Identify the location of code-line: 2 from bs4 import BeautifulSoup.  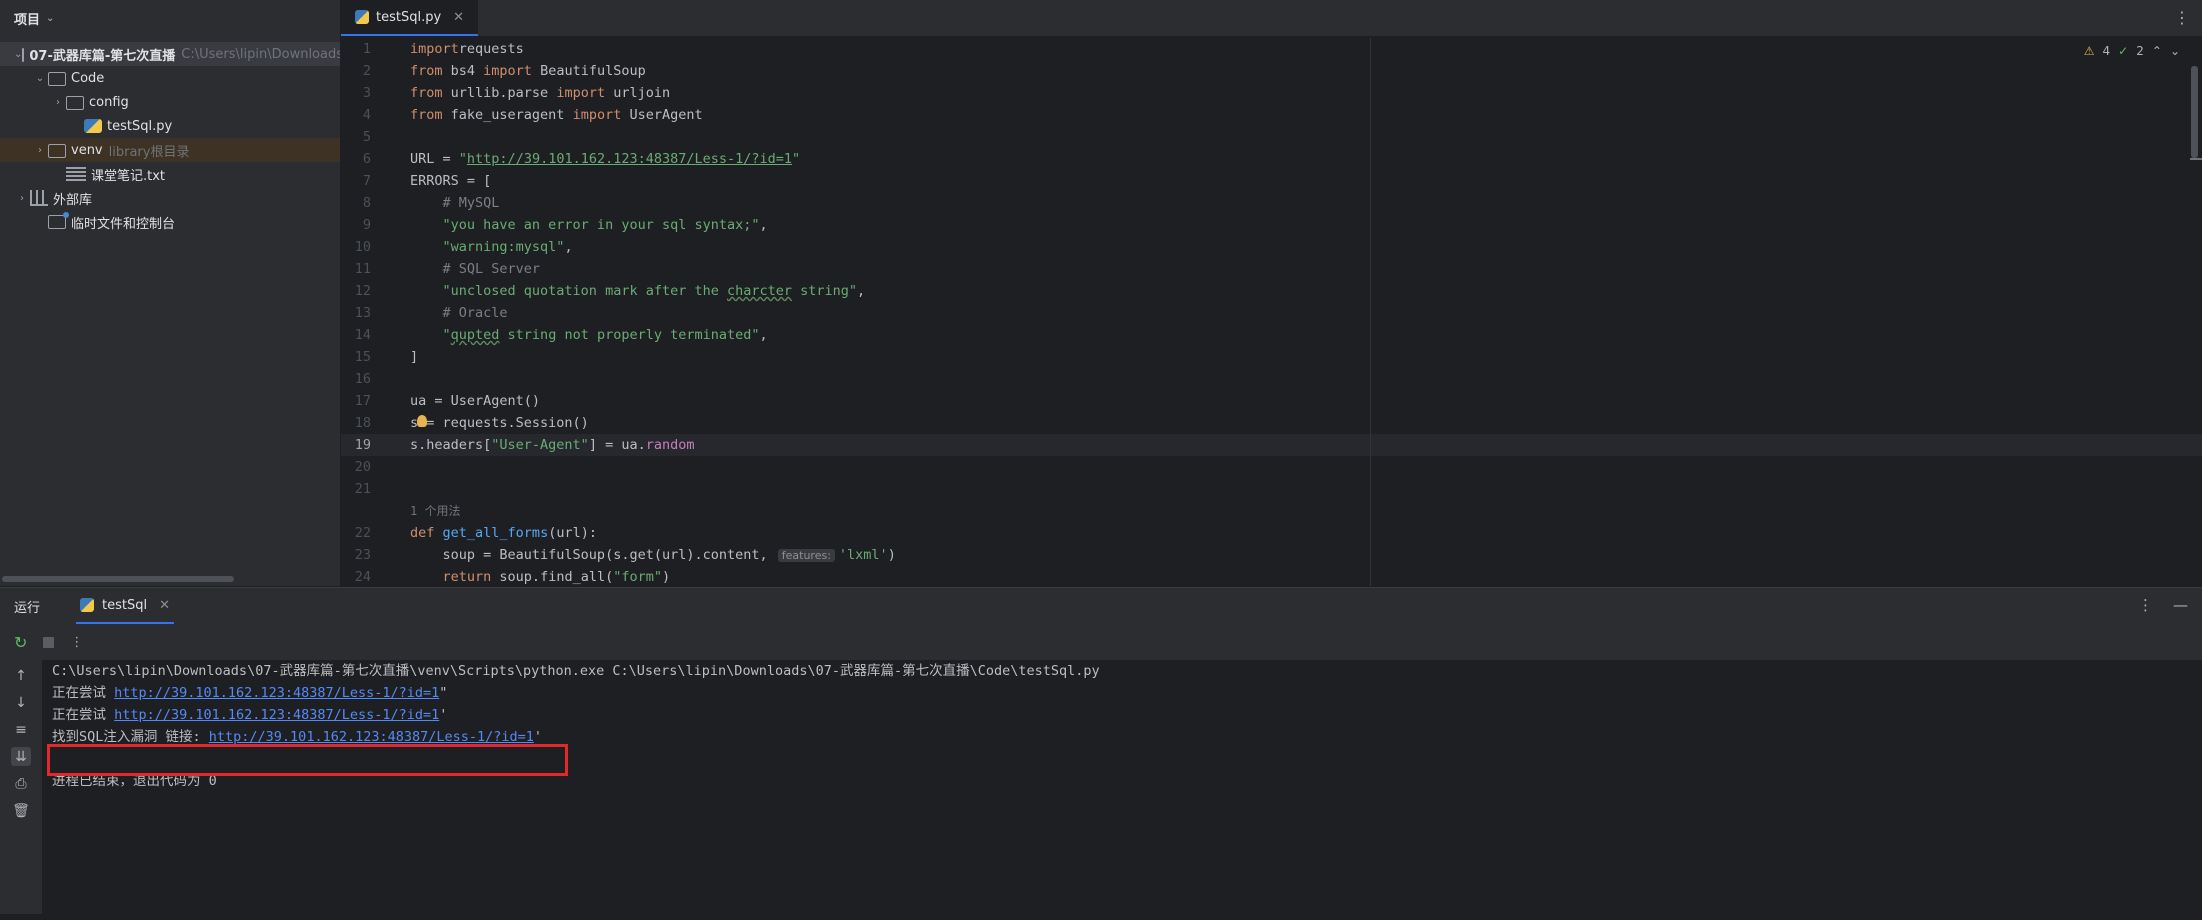
(1271, 71).